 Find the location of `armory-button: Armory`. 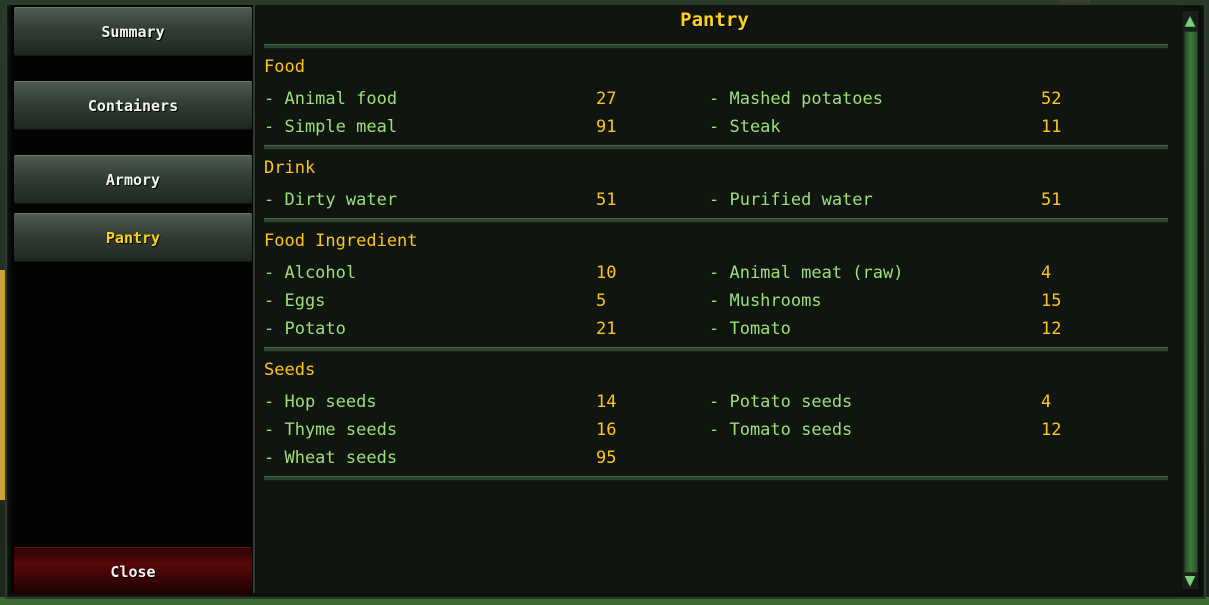

armory-button: Armory is located at coordinates (133, 179).